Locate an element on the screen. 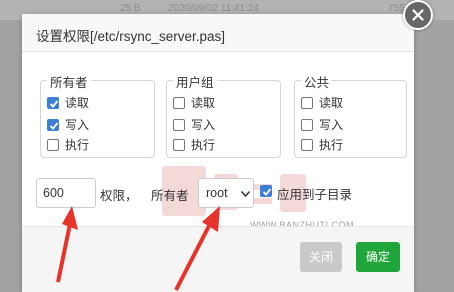 Image resolution: width=454 pixels, height=292 pixels. apply-subdir-label: 应用到子目录 is located at coordinates (315, 195).